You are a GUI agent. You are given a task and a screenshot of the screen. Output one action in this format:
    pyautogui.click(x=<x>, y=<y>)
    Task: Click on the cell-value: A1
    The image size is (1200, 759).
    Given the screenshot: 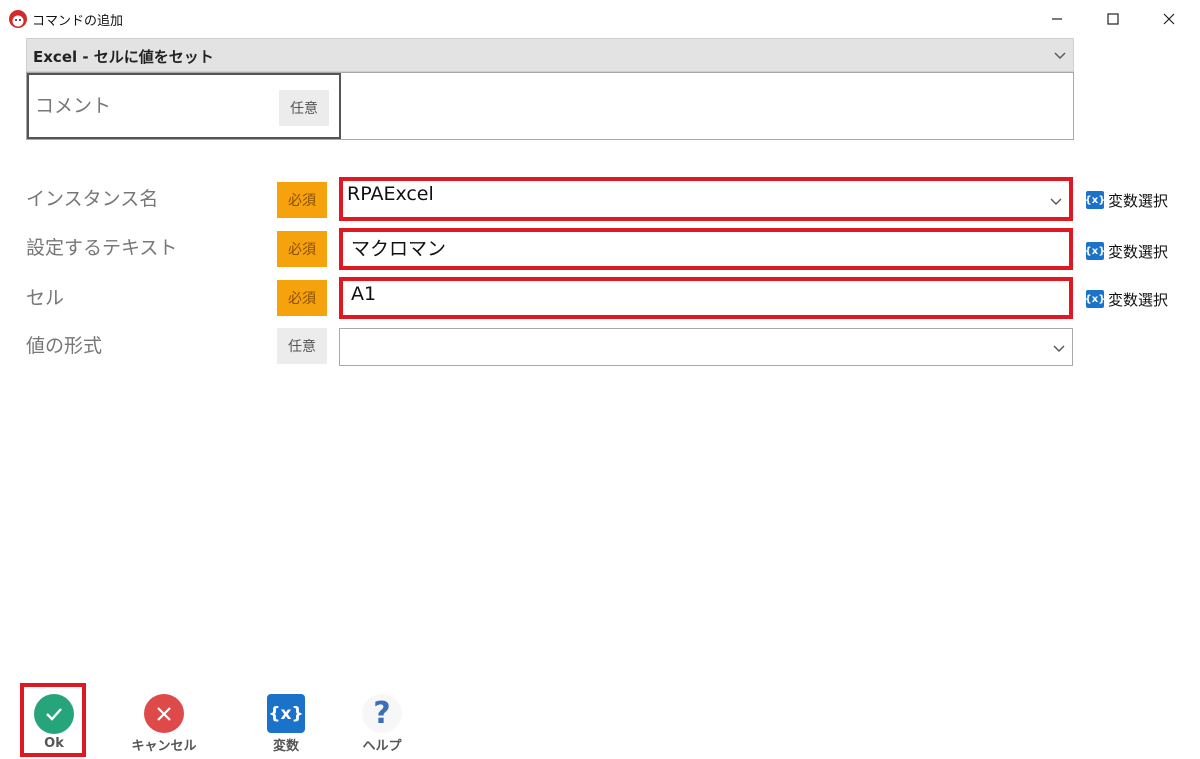 What is the action you would take?
    pyautogui.click(x=364, y=294)
    